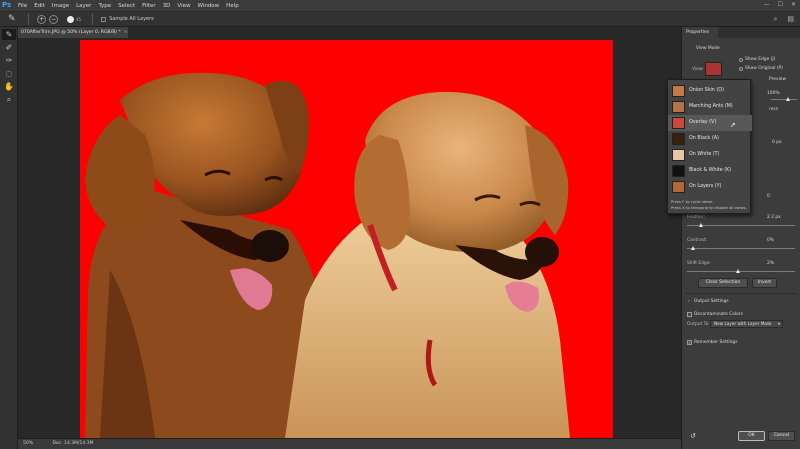 The width and height of the screenshot is (800, 449). Describe the element at coordinates (183, 6) in the screenshot. I see `menu-view: View` at that location.